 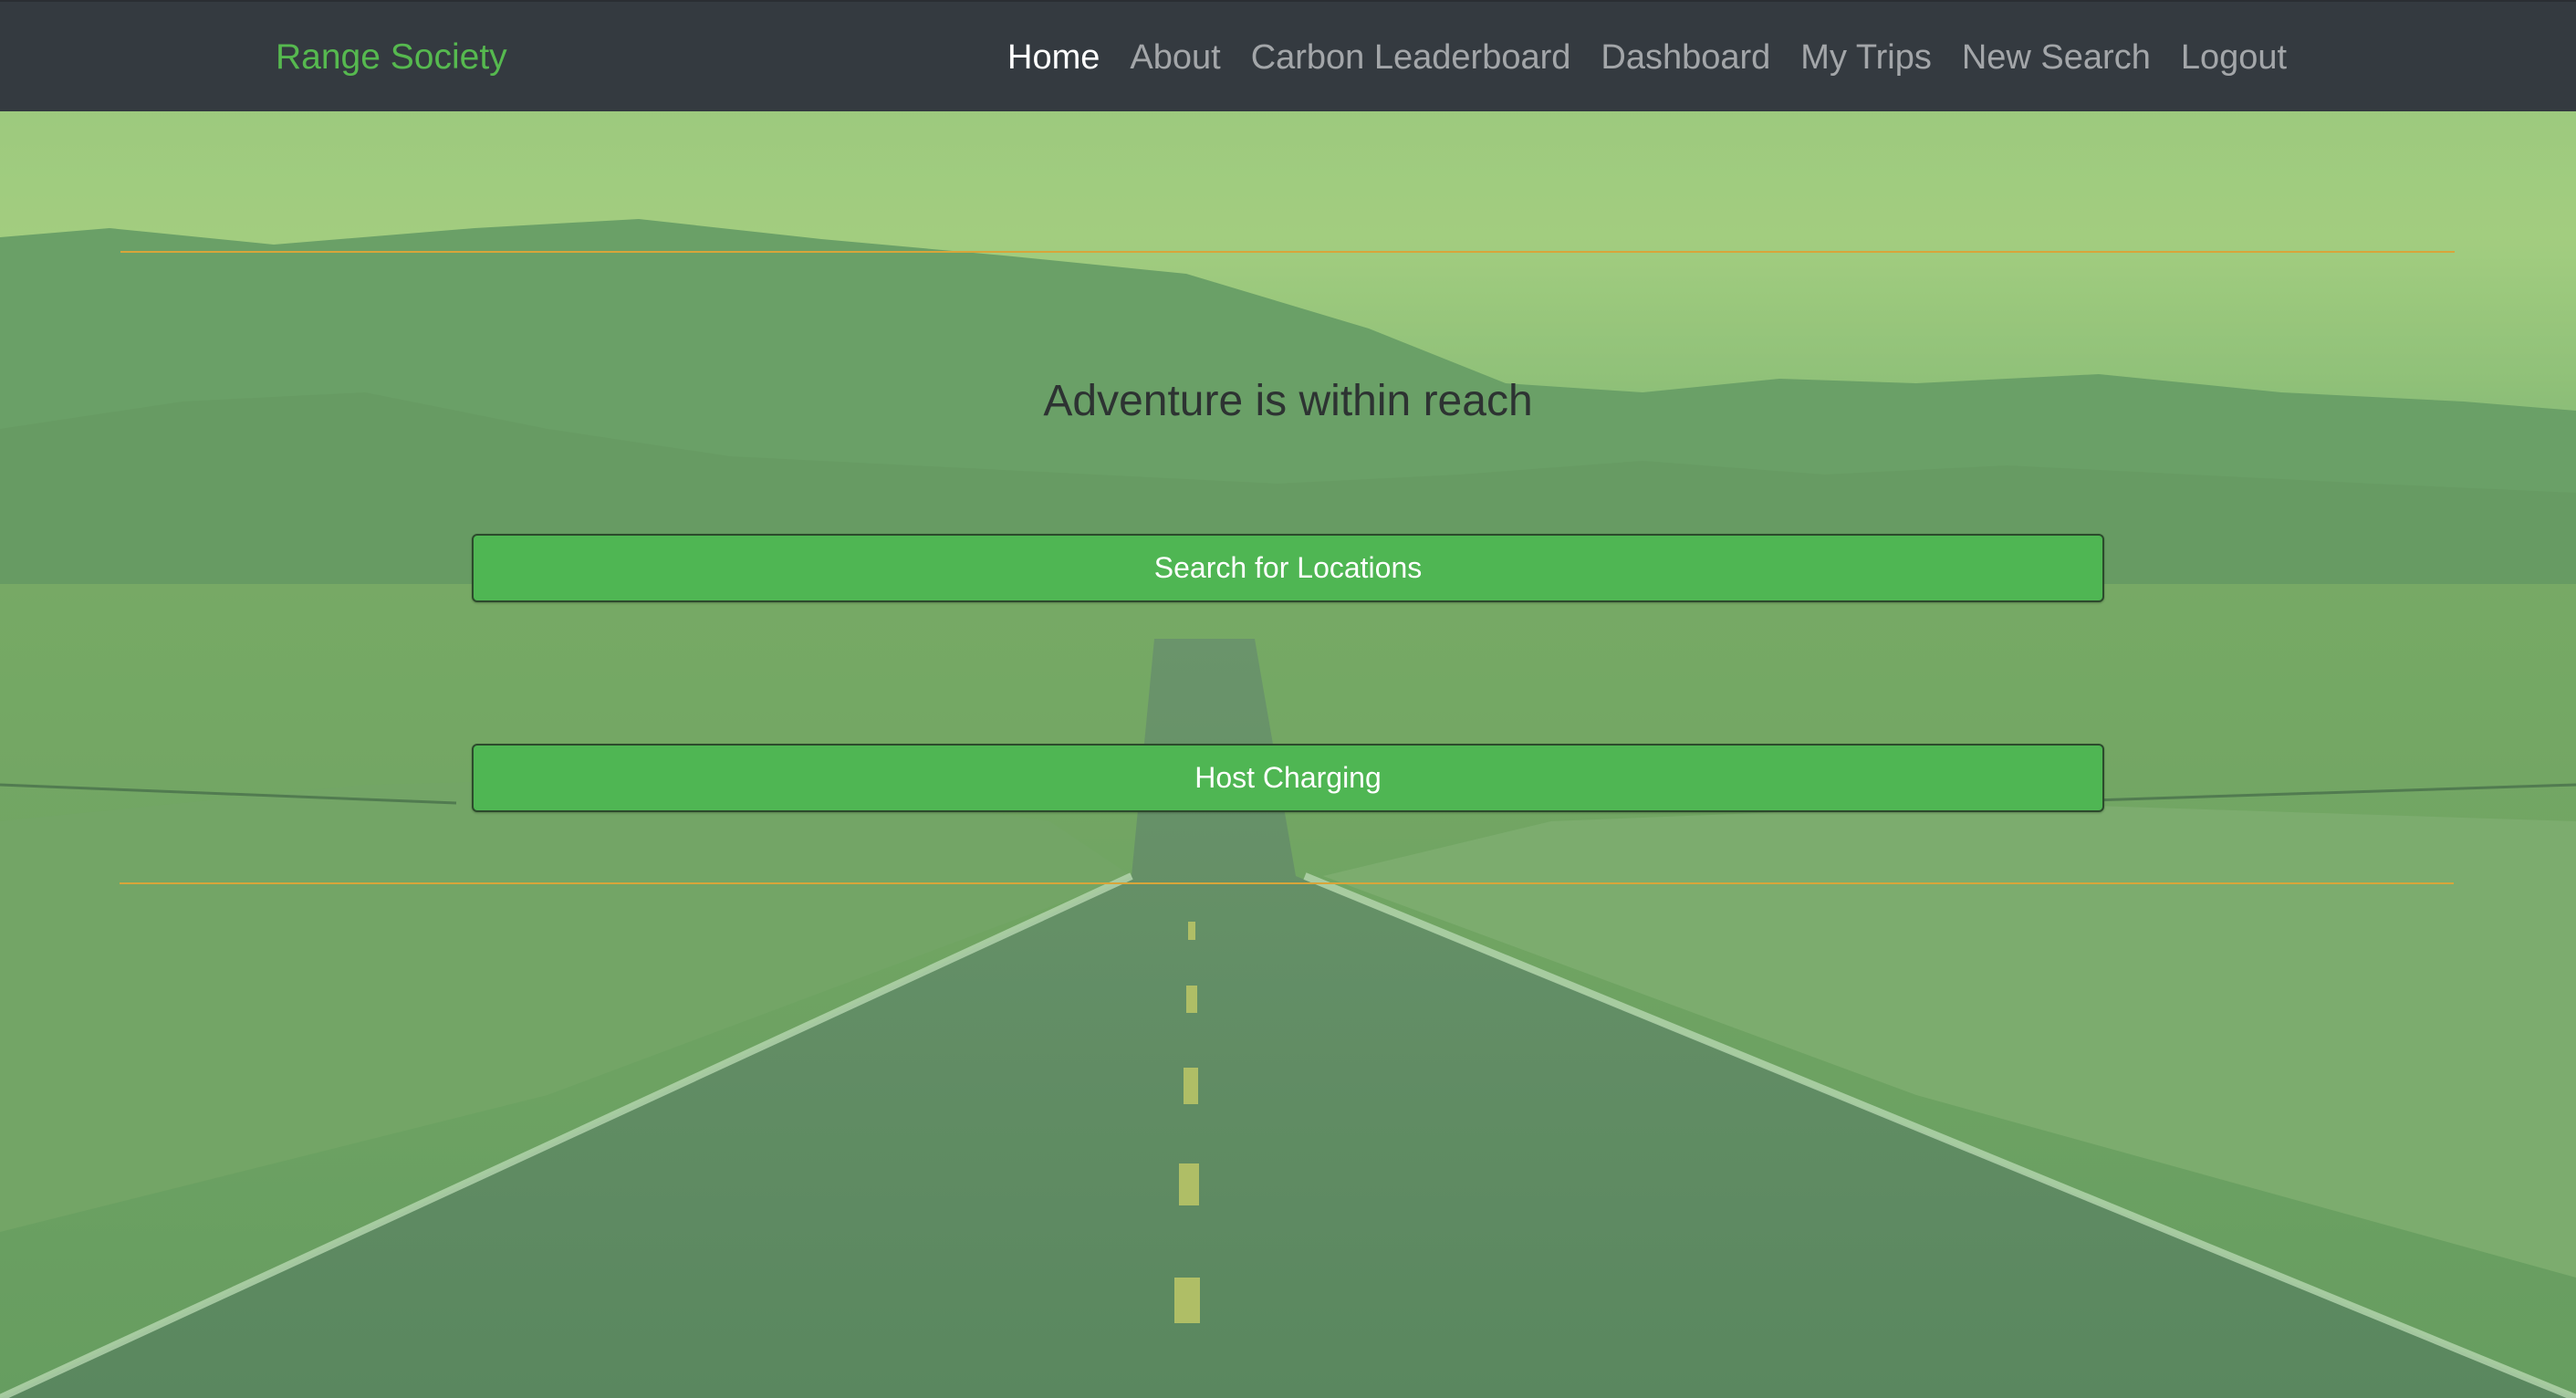 I want to click on nav-link-home: Home, so click(x=1053, y=57).